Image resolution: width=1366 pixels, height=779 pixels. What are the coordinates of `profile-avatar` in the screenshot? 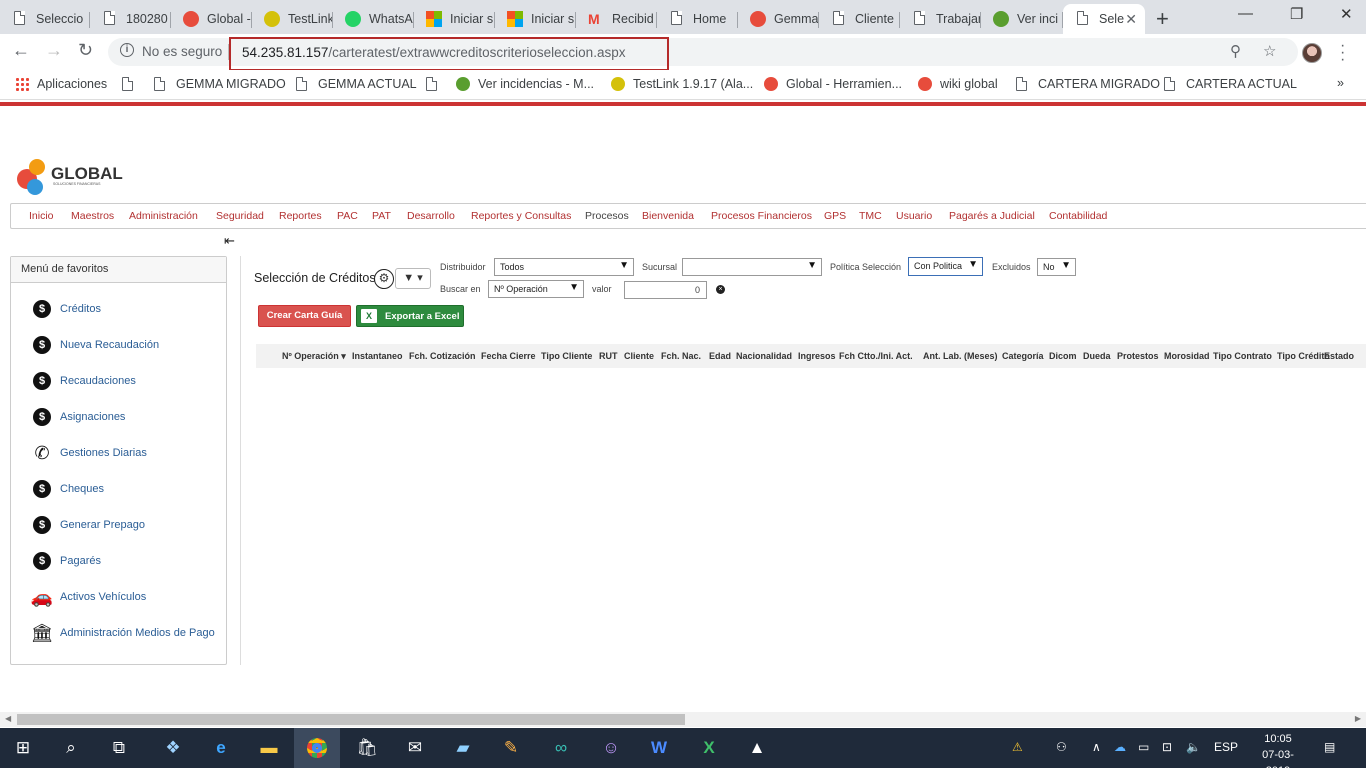 It's located at (1312, 53).